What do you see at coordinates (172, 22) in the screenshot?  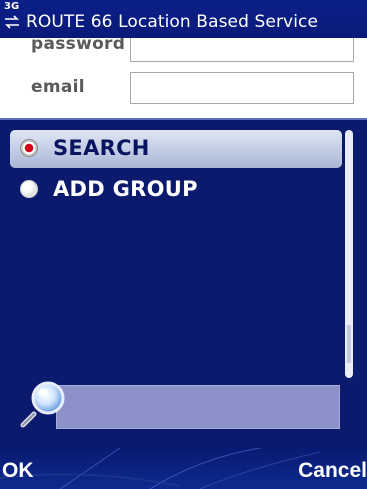 I see `app-title: ROUTE 66 Location Based Service` at bounding box center [172, 22].